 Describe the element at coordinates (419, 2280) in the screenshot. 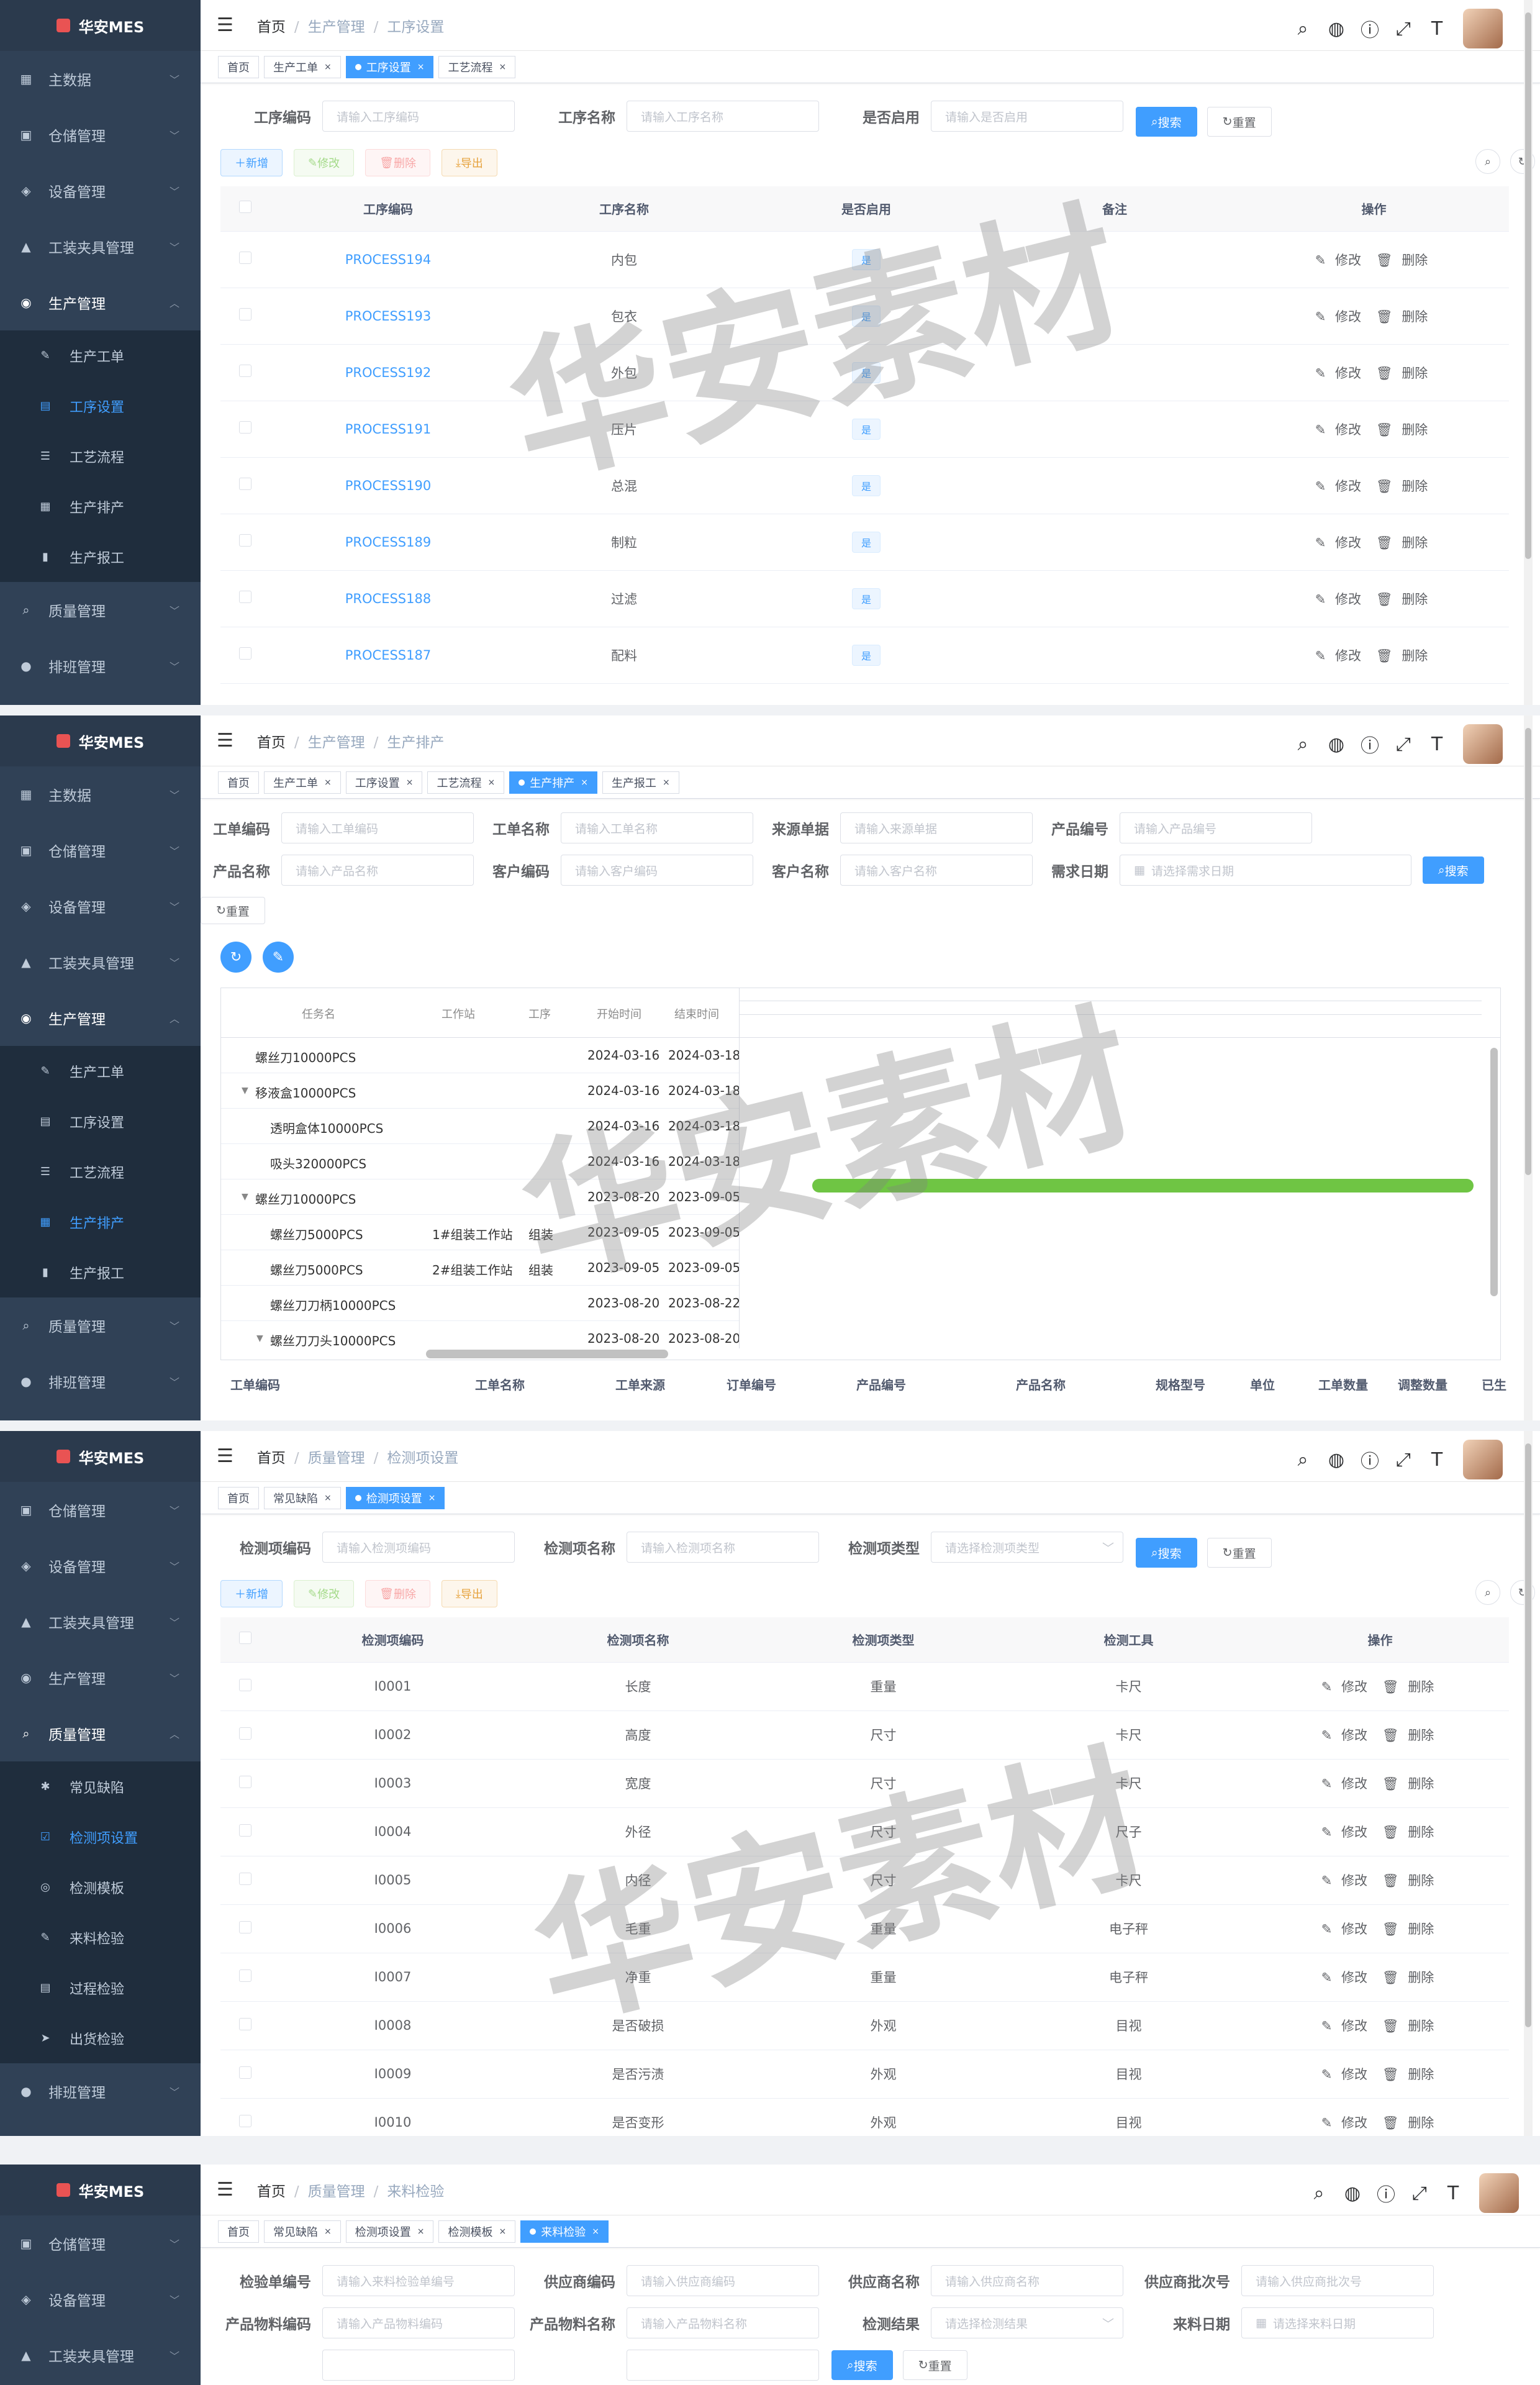

I see `inspection-no-input: 请输入来料检验单编号` at that location.